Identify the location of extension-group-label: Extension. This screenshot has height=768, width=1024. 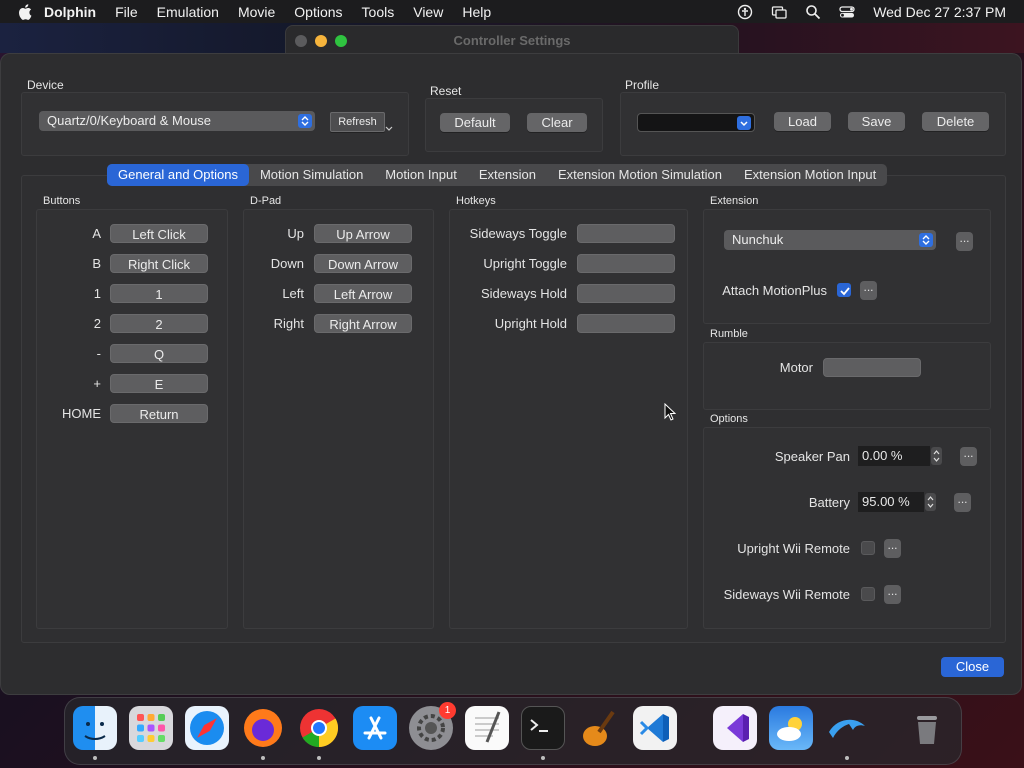
(734, 201).